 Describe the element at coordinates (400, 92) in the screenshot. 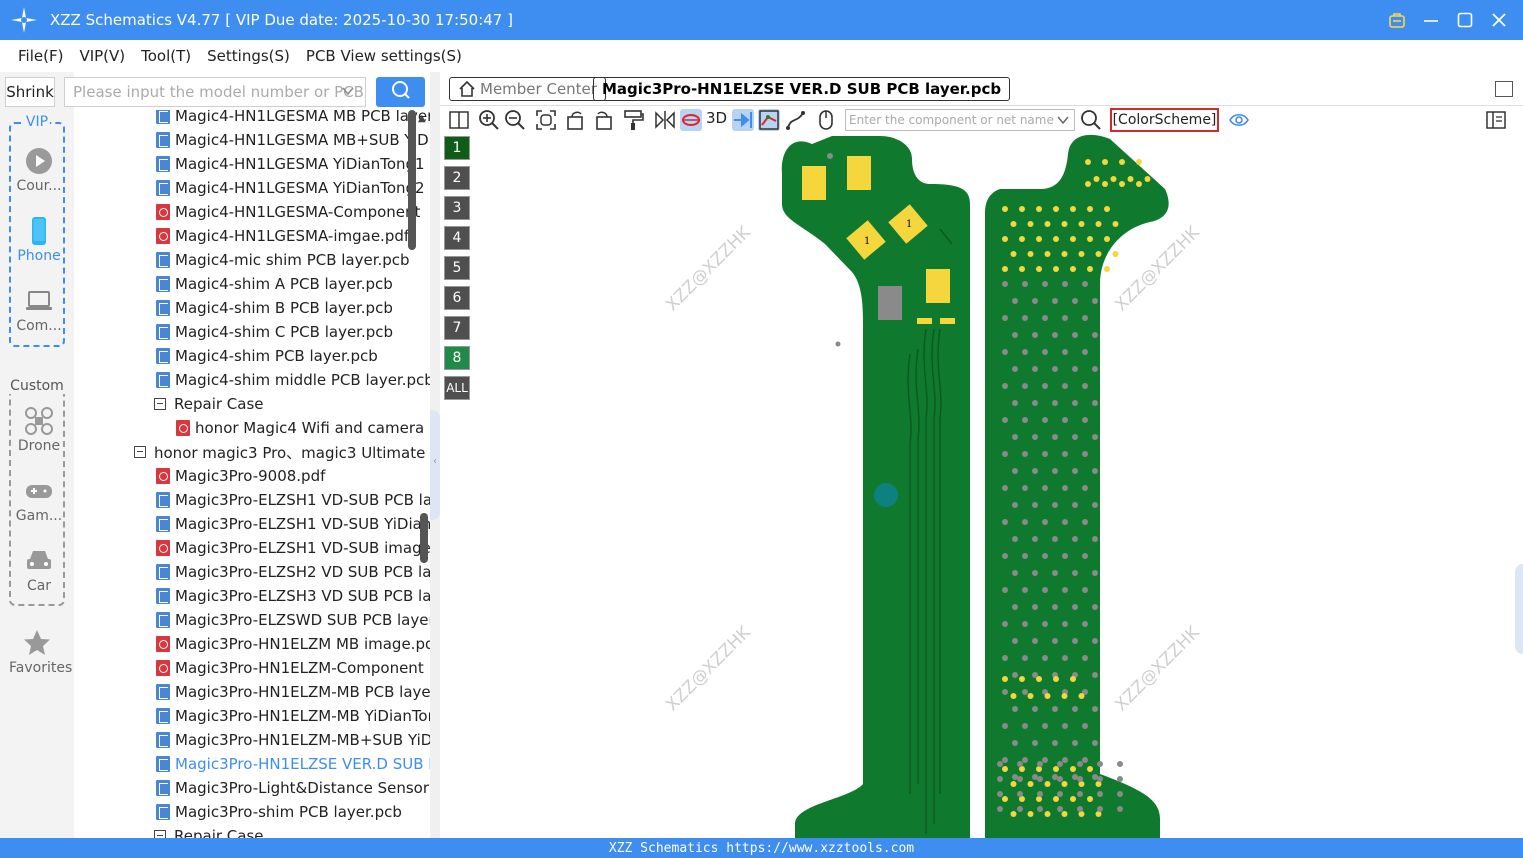

I see `search-button` at that location.